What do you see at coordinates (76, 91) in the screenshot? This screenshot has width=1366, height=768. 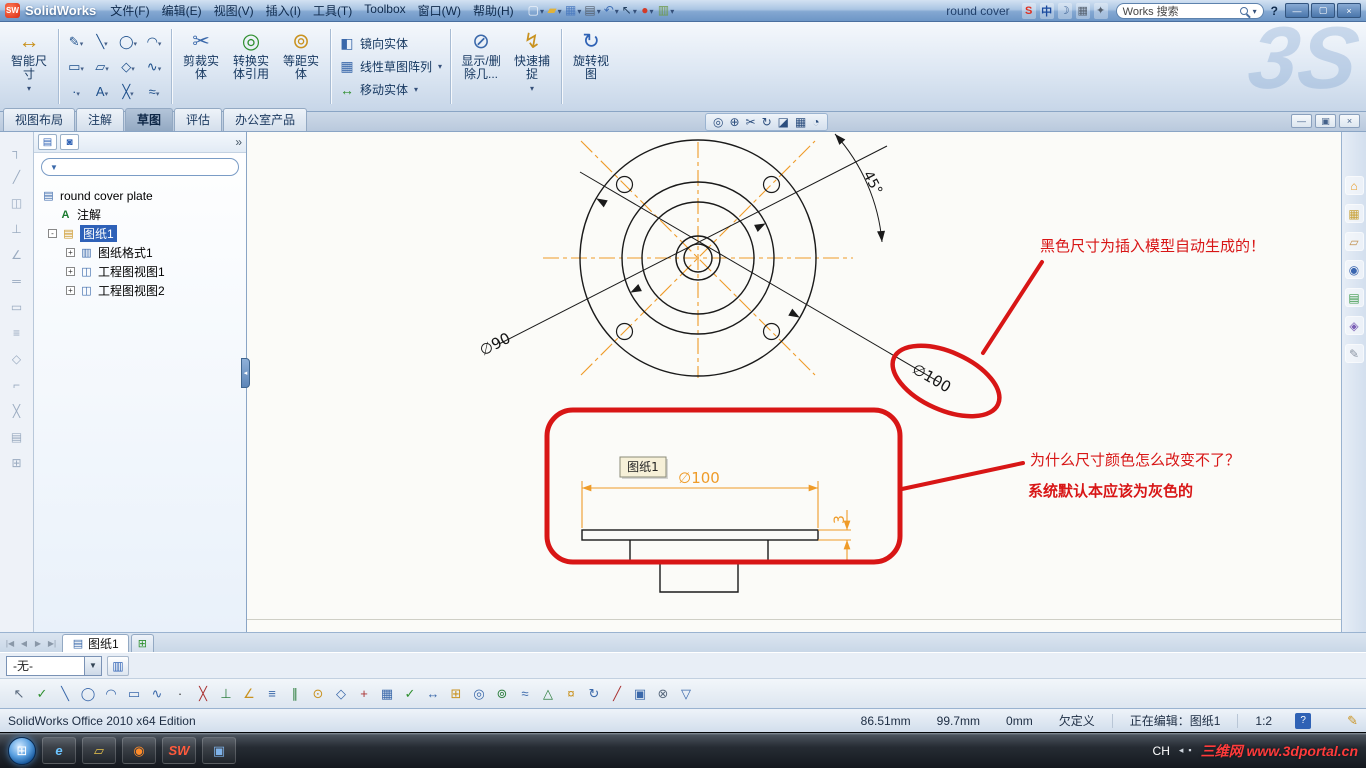 I see `sketch-tool-button: ·` at bounding box center [76, 91].